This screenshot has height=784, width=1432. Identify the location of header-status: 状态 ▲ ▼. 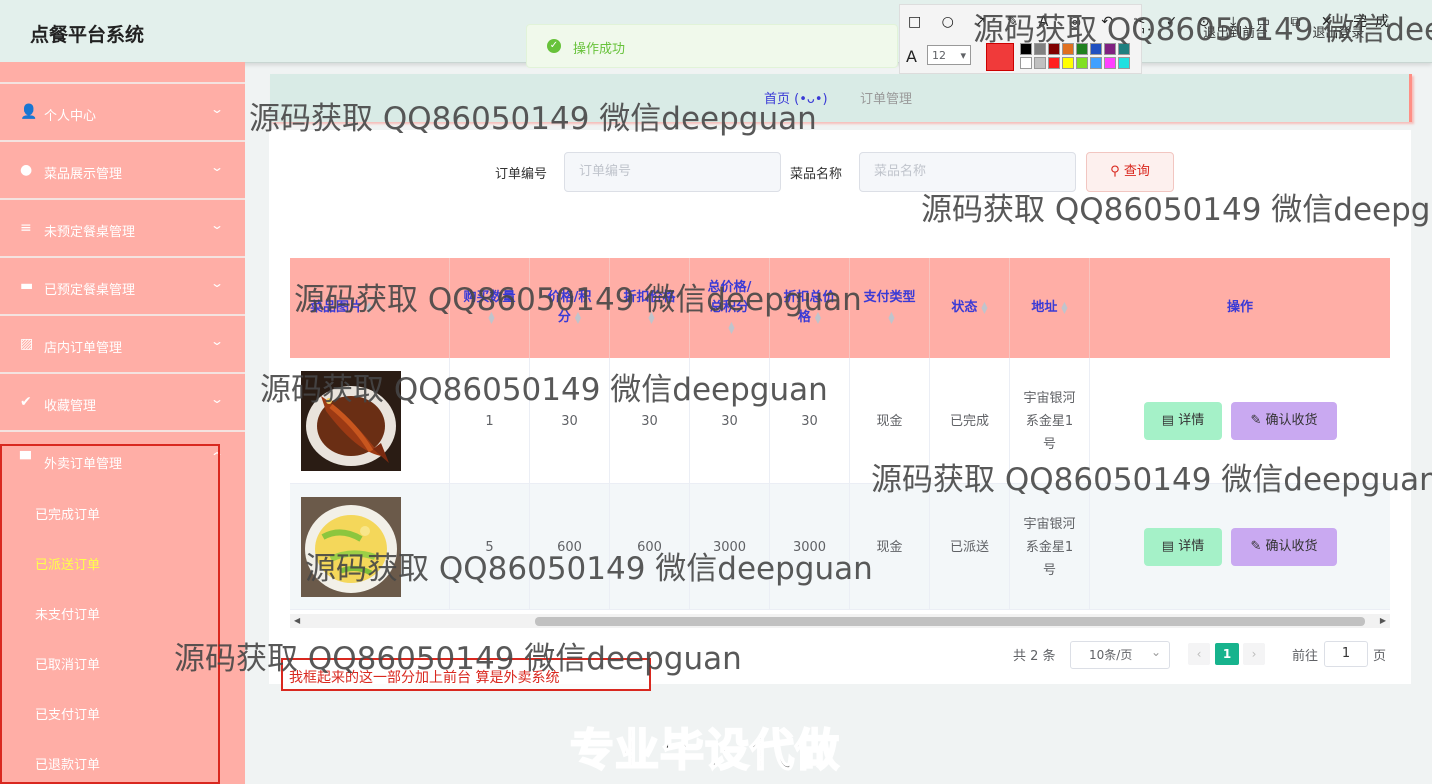
(970, 308).